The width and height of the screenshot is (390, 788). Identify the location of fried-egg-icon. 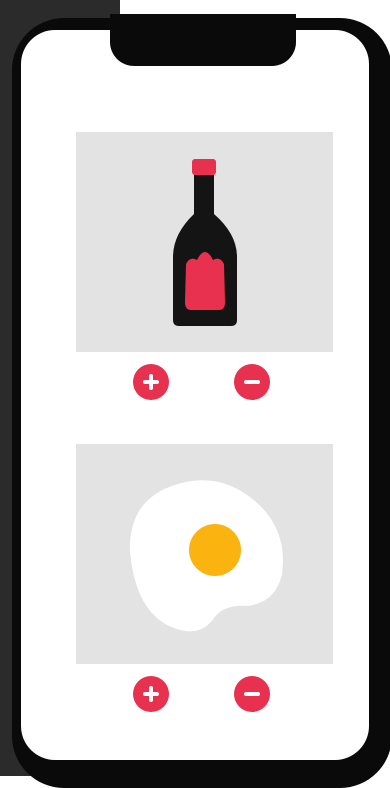
(206, 556).